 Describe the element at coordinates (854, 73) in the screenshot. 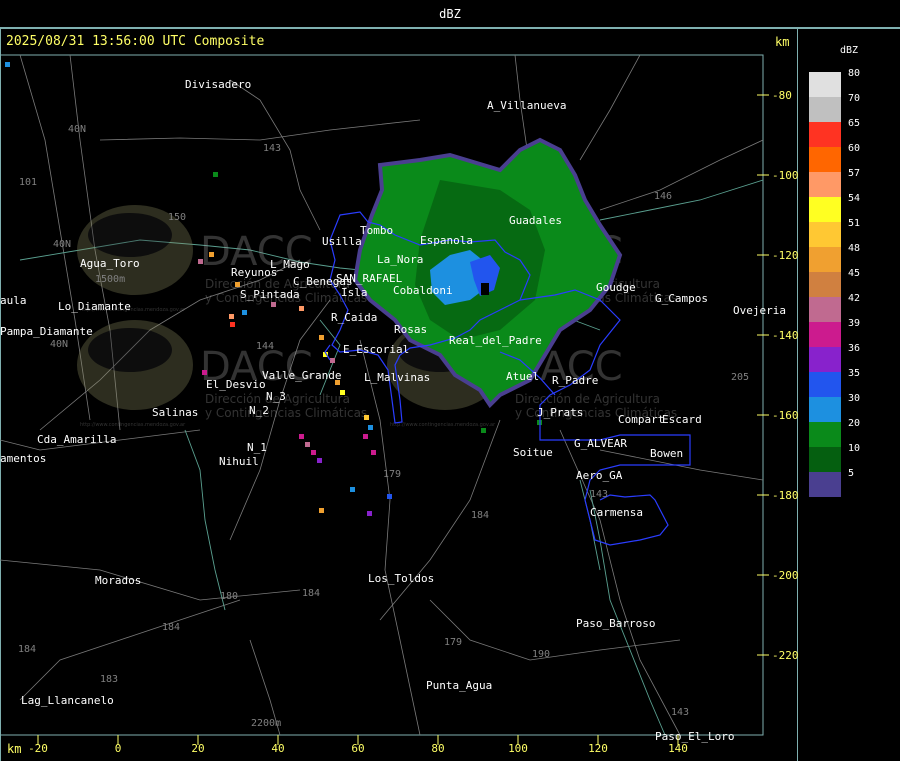

I see `legend-value: 80` at that location.